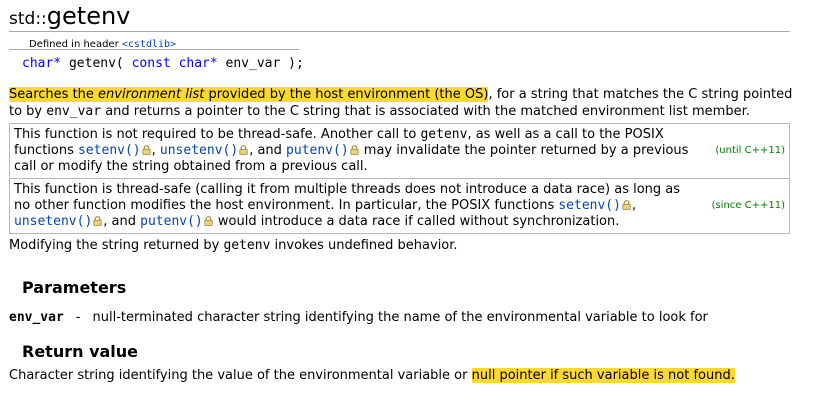  I want to click on parameters-heading: Parameters, so click(74, 287).